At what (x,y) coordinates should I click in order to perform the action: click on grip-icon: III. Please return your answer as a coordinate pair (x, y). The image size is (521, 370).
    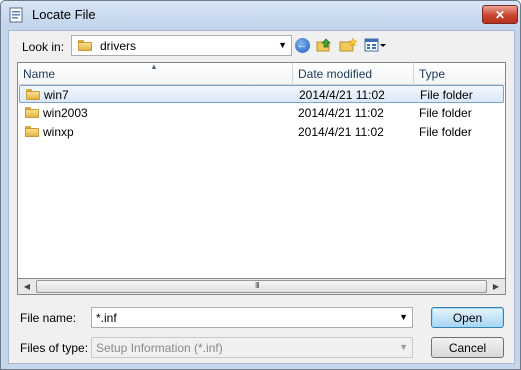
    Looking at the image, I should click on (257, 285).